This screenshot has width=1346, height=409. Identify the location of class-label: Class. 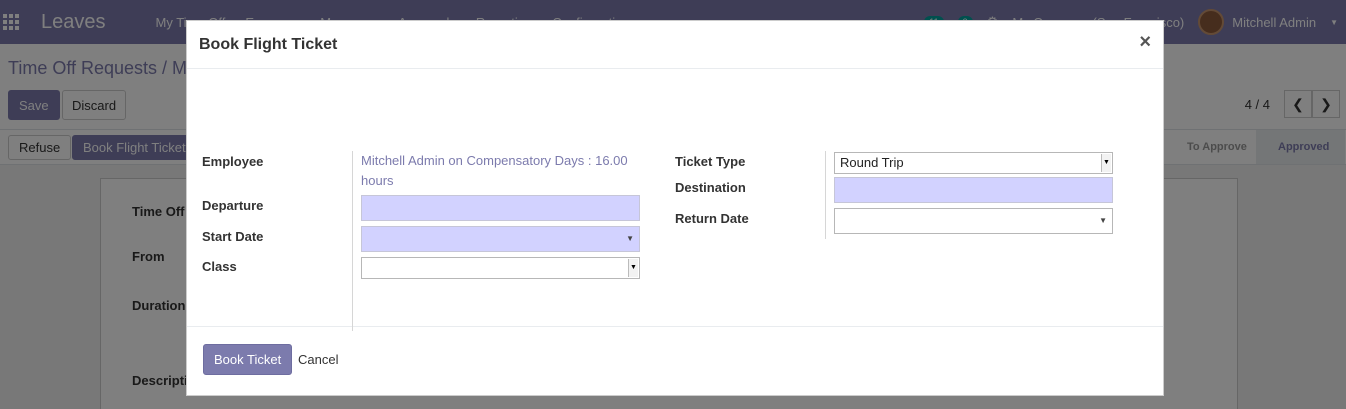
(219, 266).